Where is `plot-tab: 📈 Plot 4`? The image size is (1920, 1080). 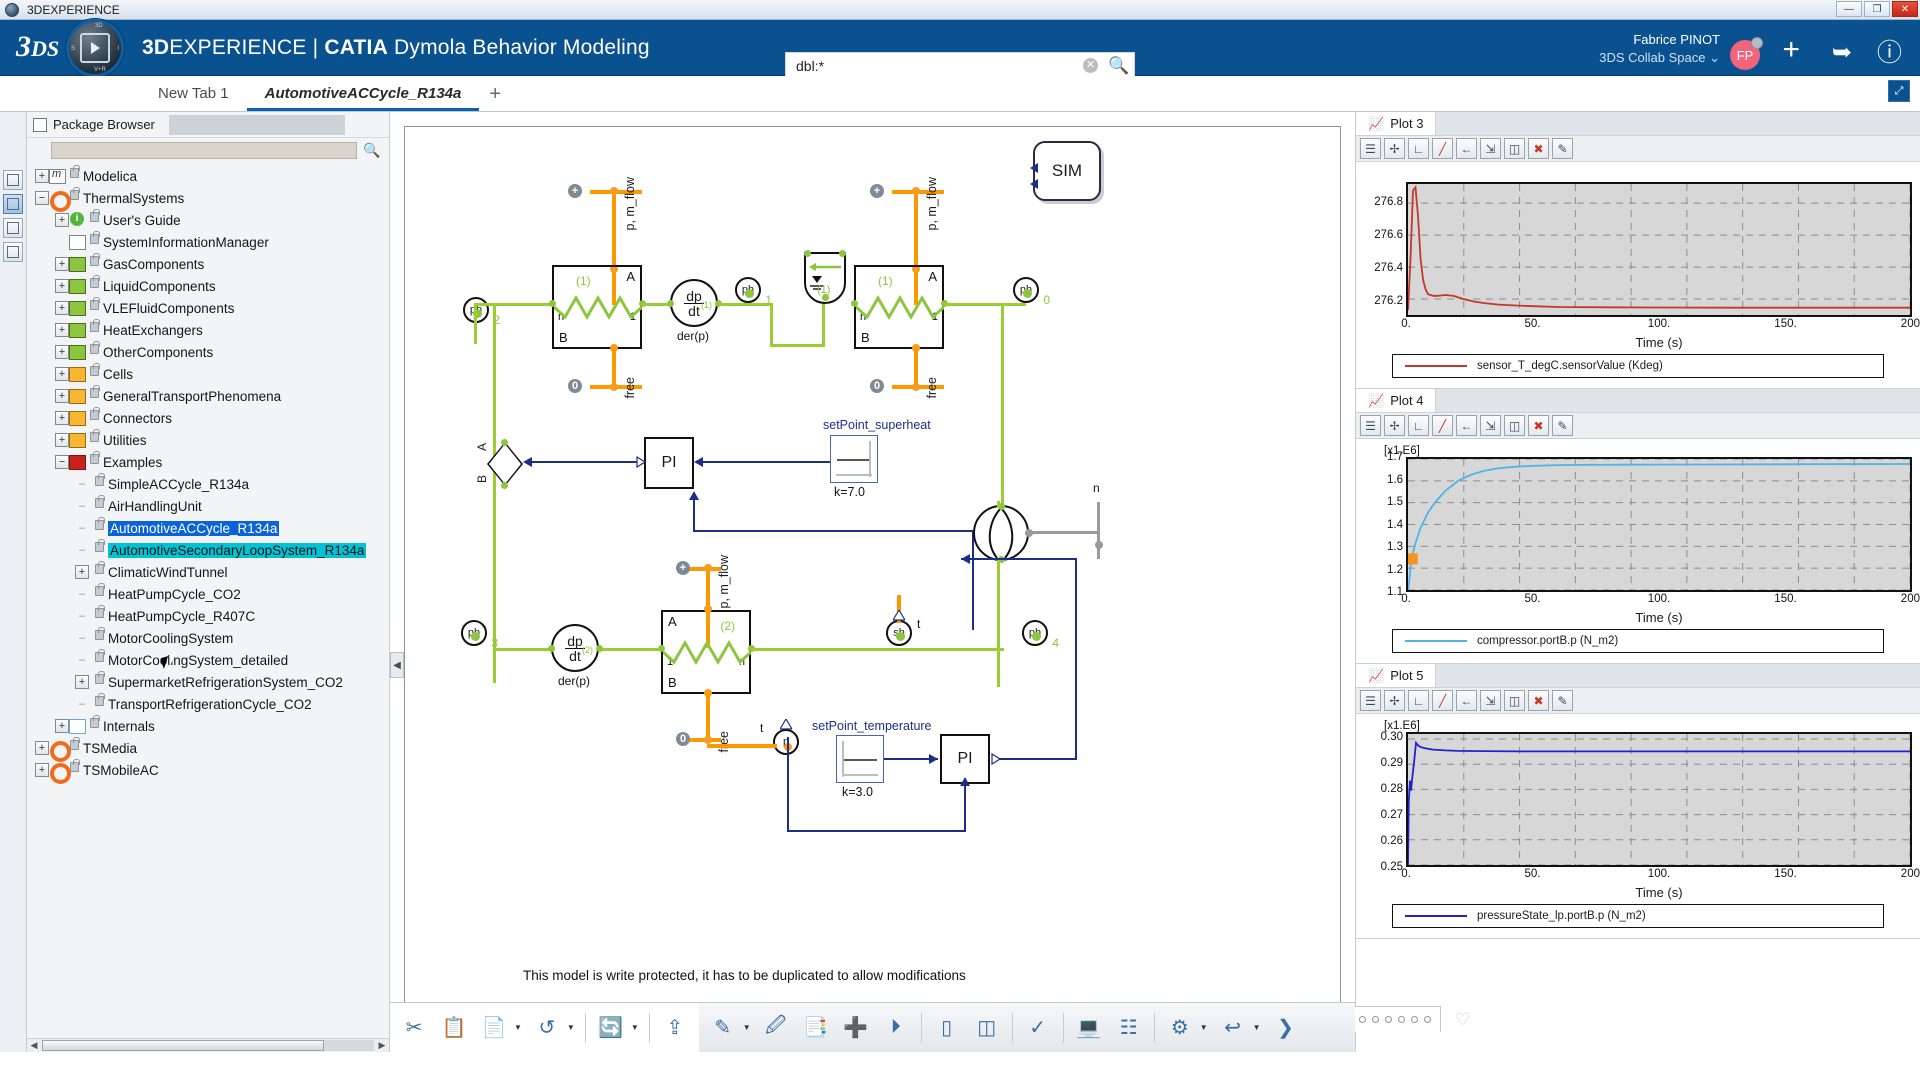
plot-tab: 📈 Plot 4 is located at coordinates (1396, 400).